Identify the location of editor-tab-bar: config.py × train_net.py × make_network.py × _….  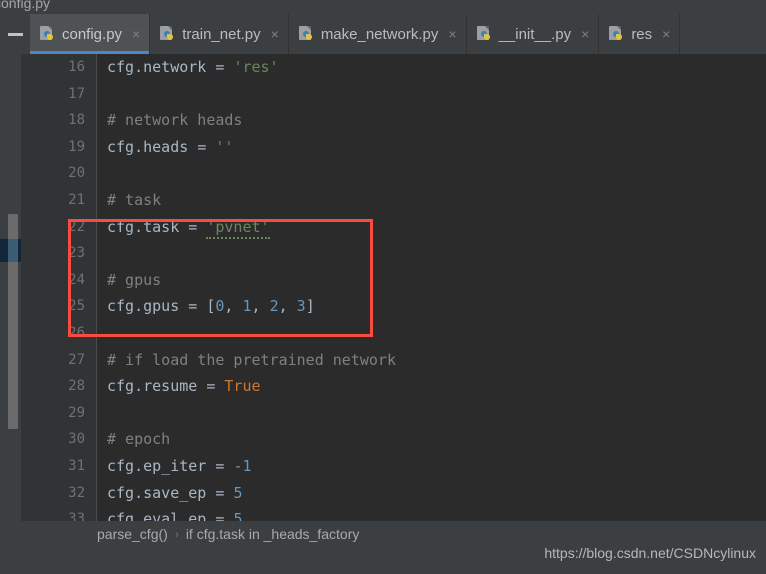
(383, 34).